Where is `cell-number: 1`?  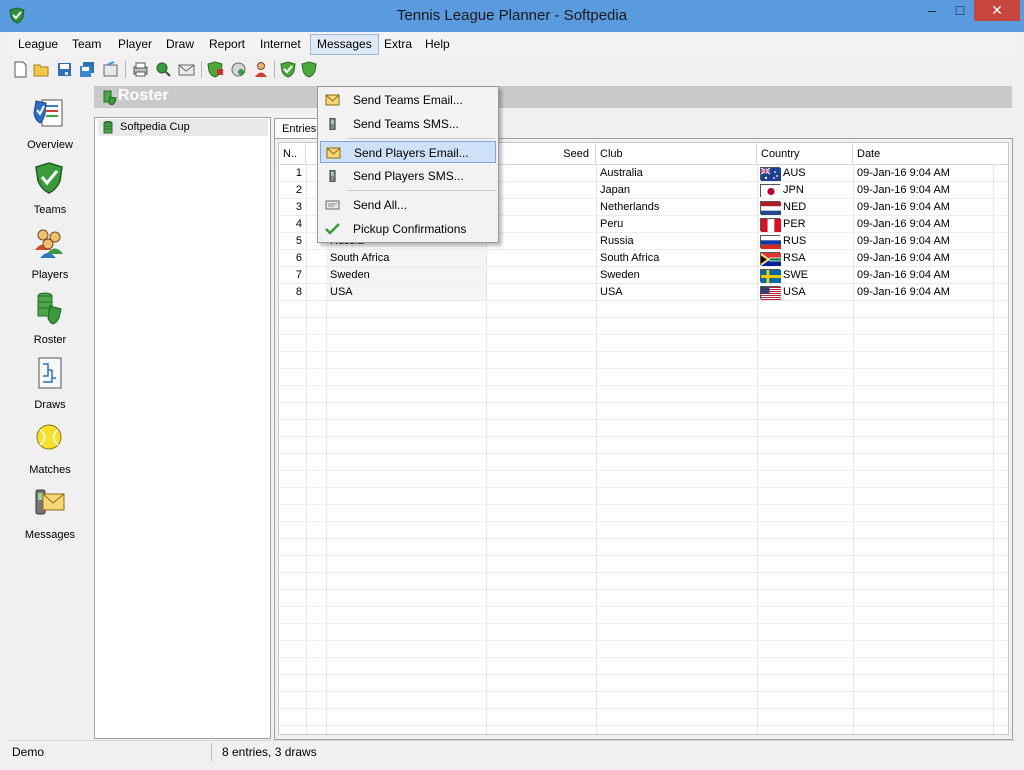
cell-number: 1 is located at coordinates (298, 173).